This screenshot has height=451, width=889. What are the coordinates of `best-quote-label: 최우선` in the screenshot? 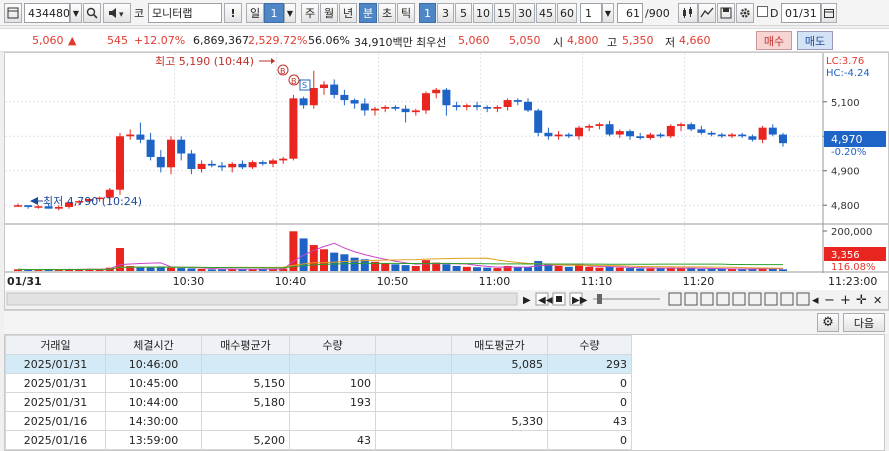 It's located at (431, 42).